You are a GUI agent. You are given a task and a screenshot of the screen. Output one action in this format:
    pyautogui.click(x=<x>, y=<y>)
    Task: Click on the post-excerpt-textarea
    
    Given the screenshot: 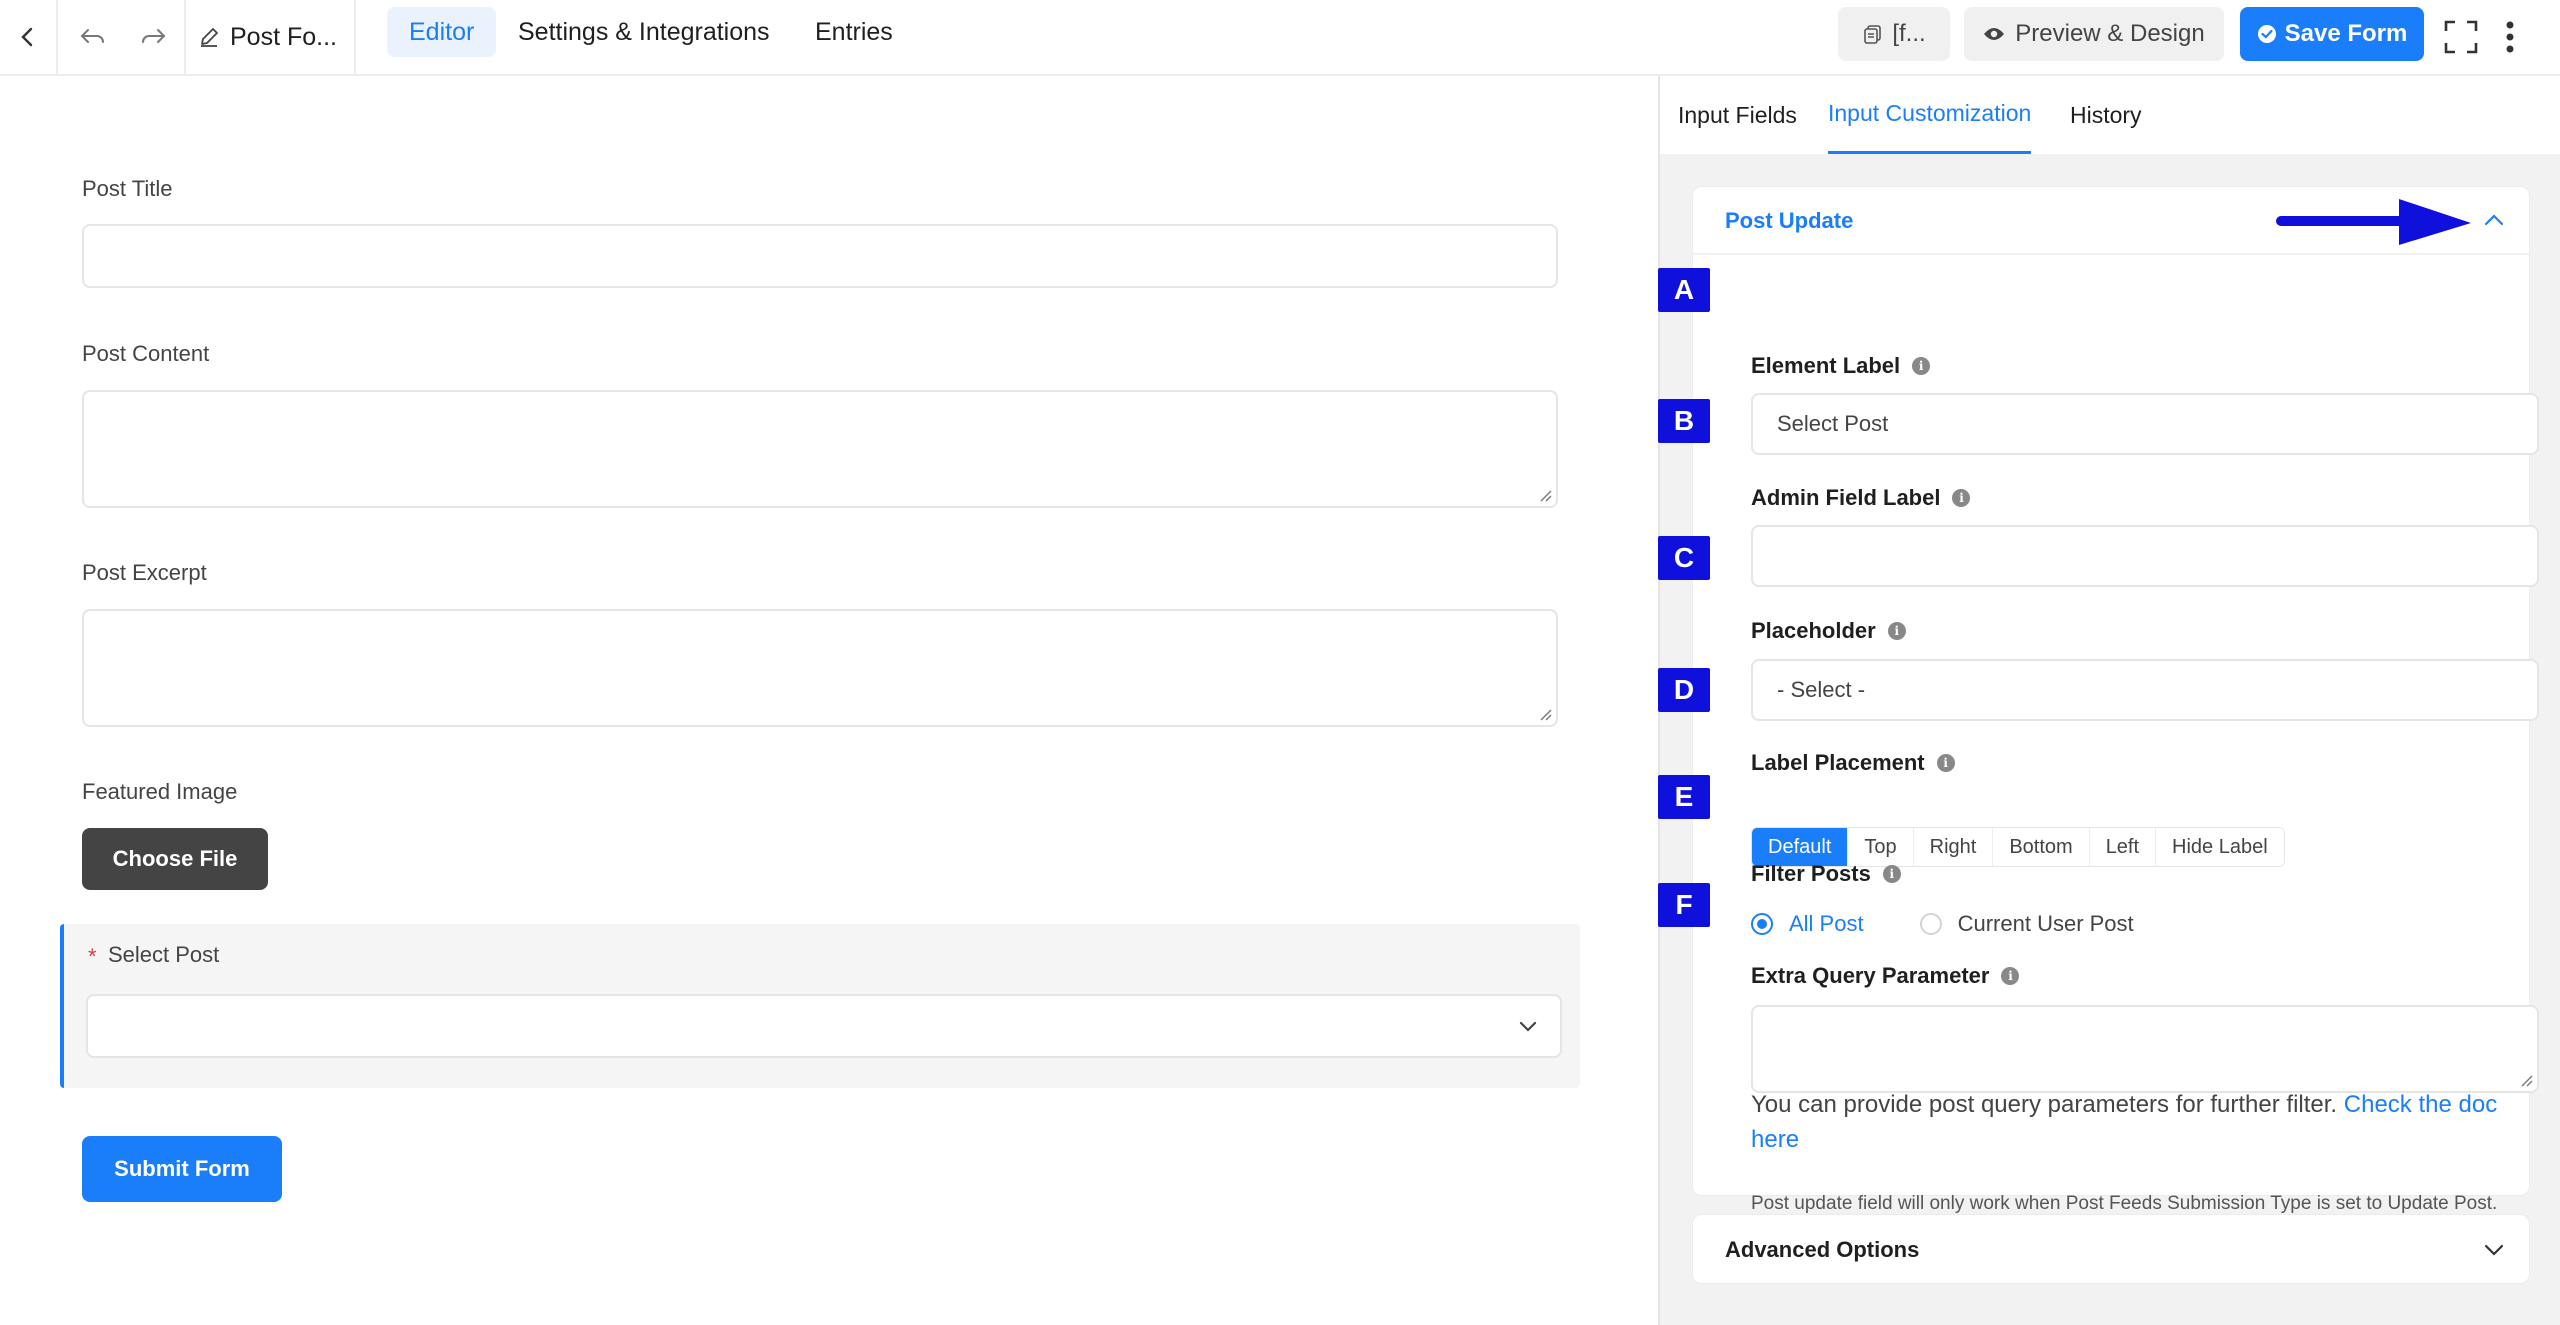 What is the action you would take?
    pyautogui.click(x=820, y=668)
    